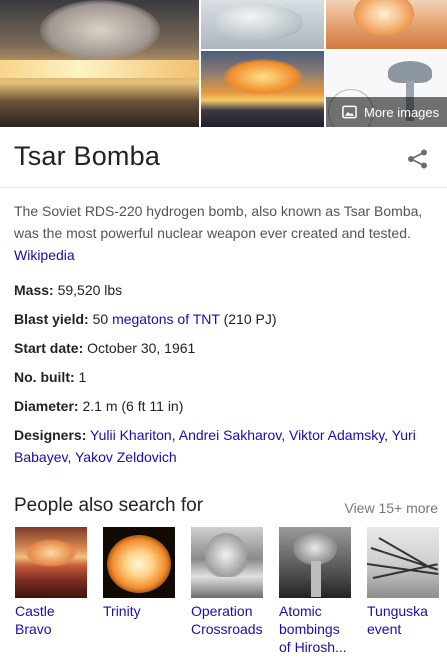  What do you see at coordinates (391, 508) in the screenshot?
I see `view-more-link: View 15+ more` at bounding box center [391, 508].